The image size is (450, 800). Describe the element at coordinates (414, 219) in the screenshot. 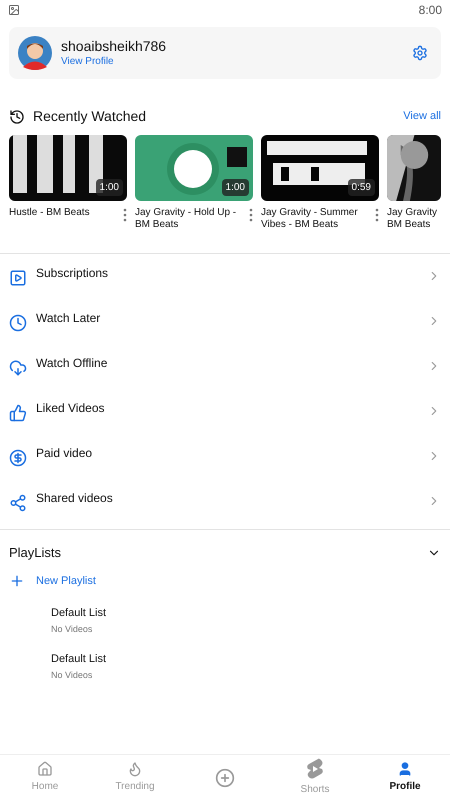

I see `video-title: Jay Gravity BM Beats` at that location.